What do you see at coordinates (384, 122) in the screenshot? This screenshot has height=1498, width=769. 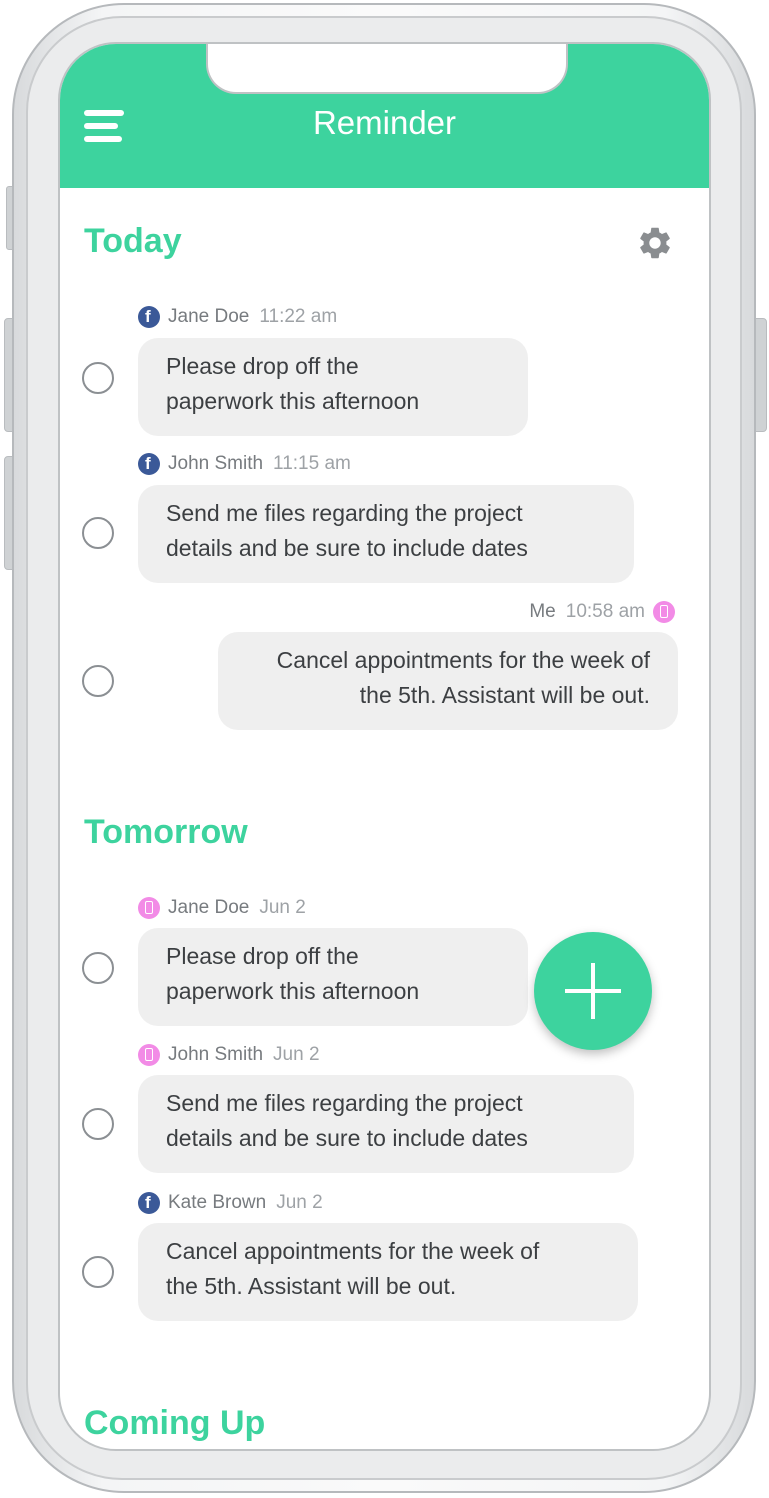 I see `app-title: Reminder` at bounding box center [384, 122].